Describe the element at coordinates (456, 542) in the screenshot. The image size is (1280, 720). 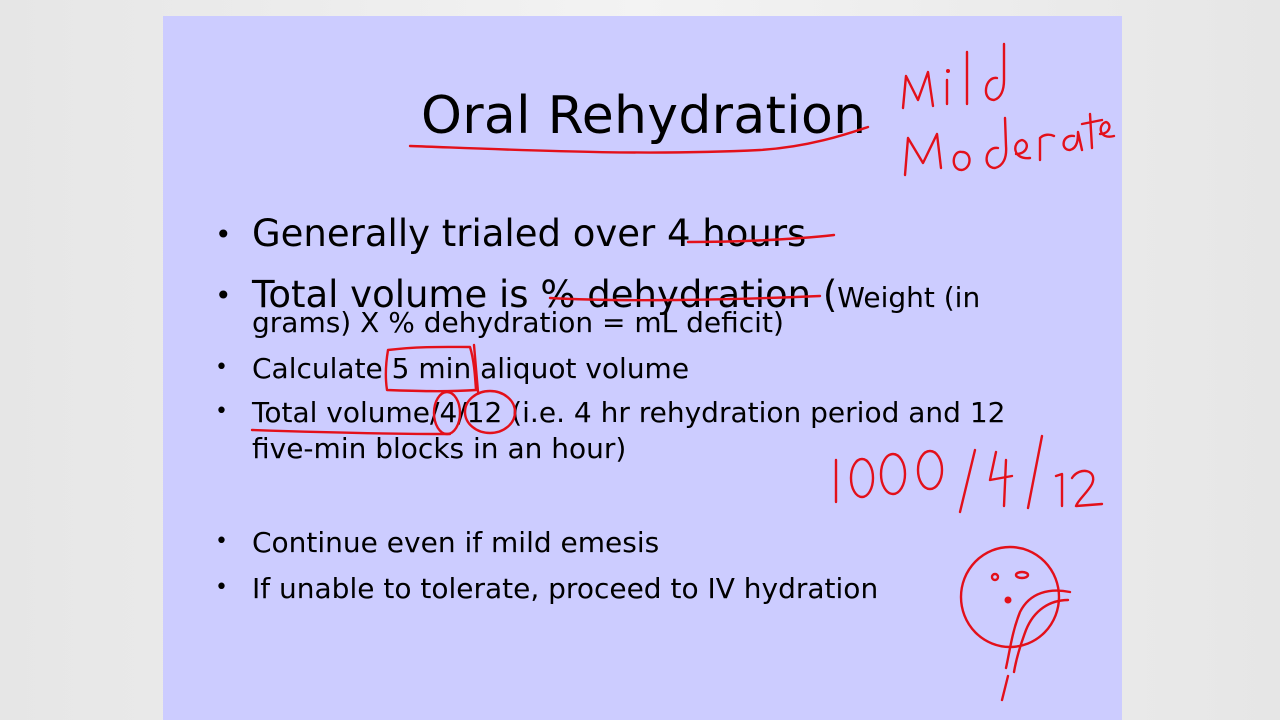
I see `bullet-text: Continue even if mild emesis` at that location.